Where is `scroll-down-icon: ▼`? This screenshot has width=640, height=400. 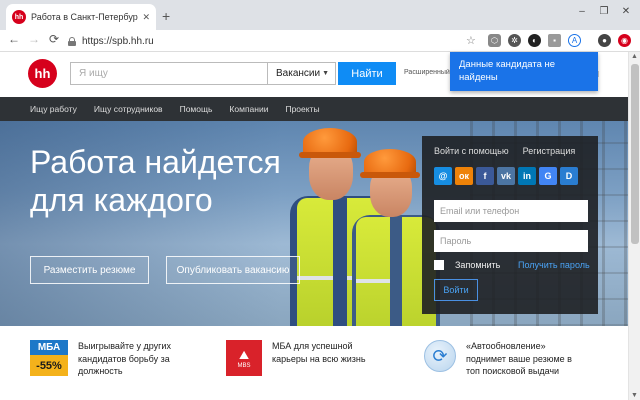
scroll-down-icon: ▼ is located at coordinates (634, 395).